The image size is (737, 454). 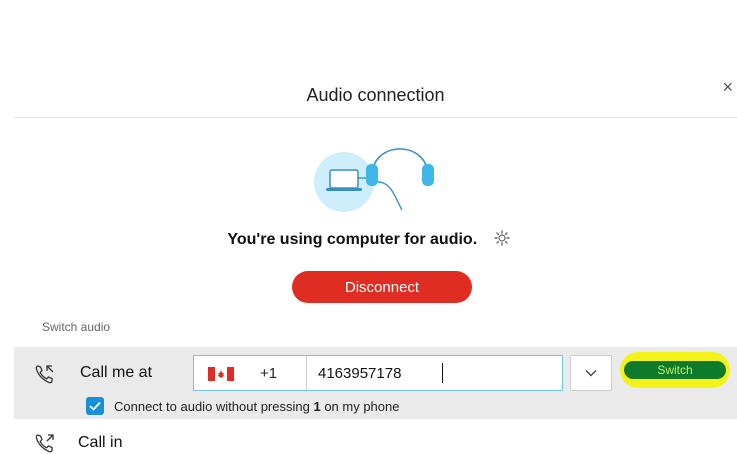 I want to click on switch-button: Switch, so click(x=675, y=370).